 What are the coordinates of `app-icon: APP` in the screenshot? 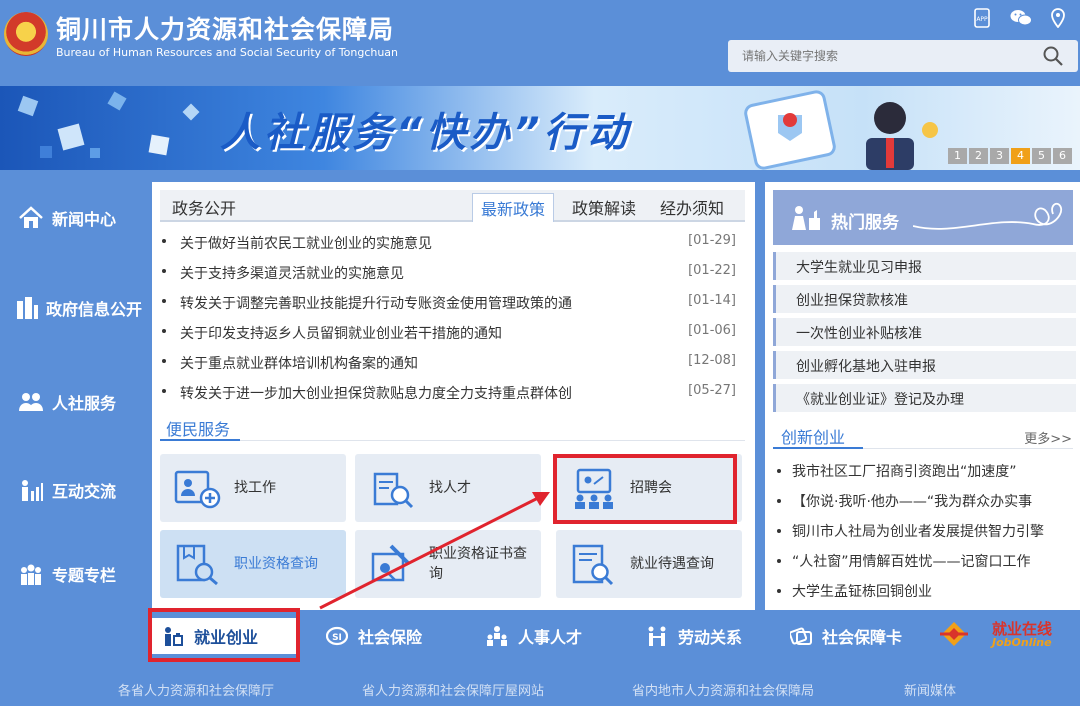 It's located at (982, 20).